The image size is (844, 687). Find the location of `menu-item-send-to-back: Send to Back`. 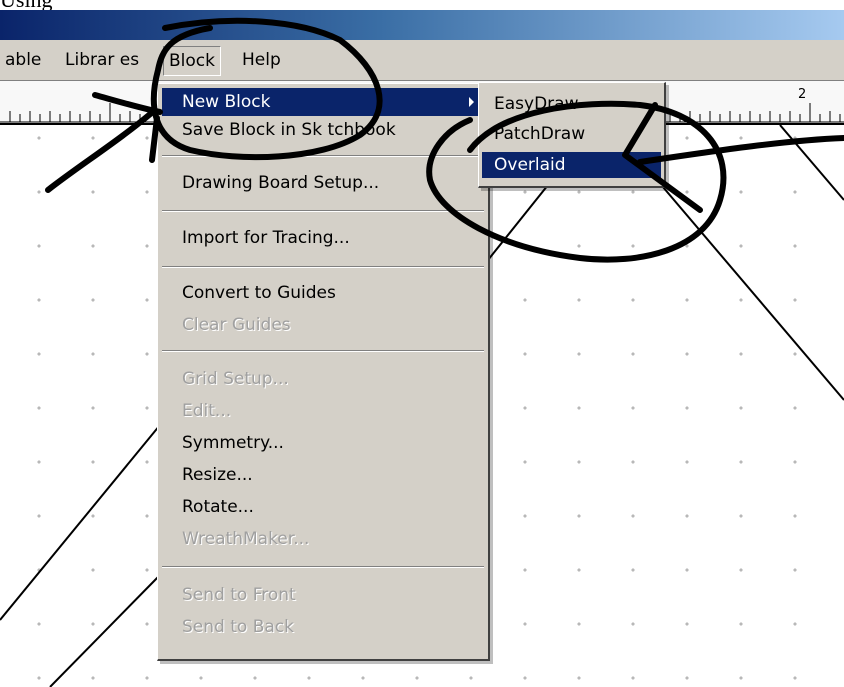

menu-item-send-to-back: Send to Back is located at coordinates (323, 627).